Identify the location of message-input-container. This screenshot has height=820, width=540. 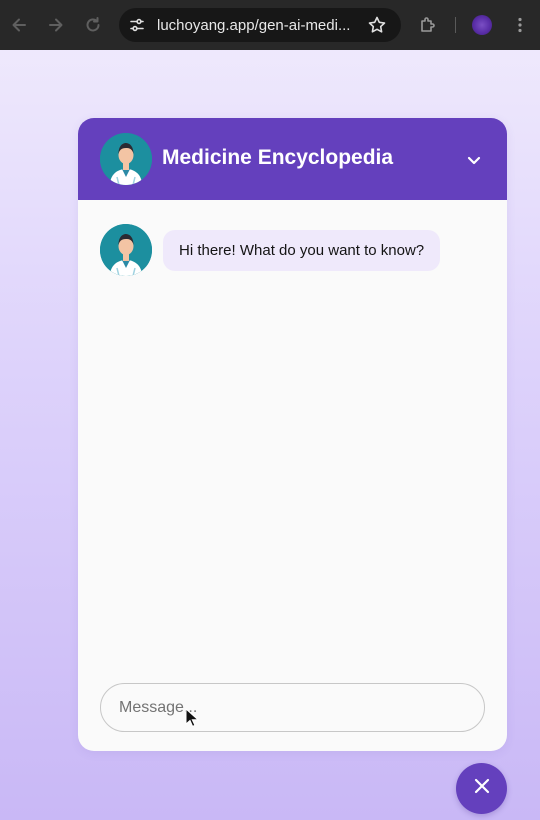
(292, 707).